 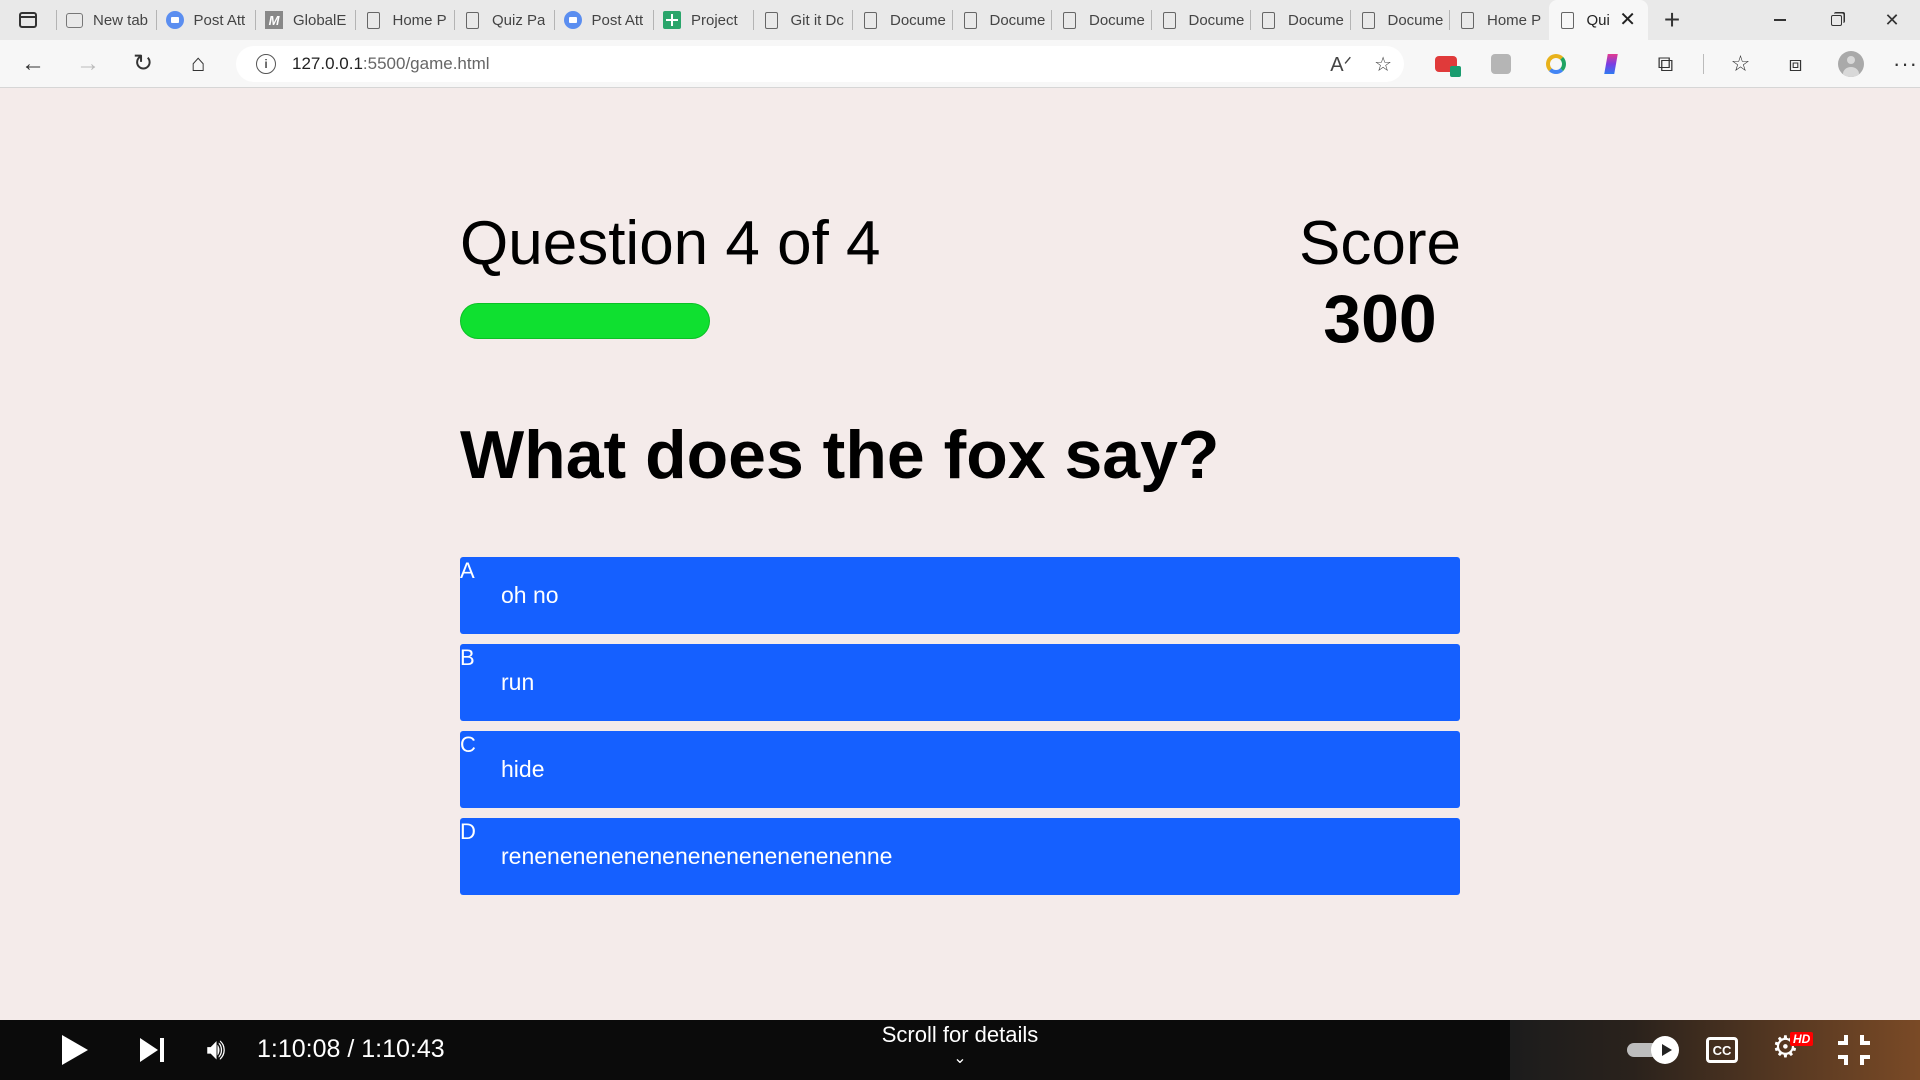 I want to click on tab-post-att-1: Post Att, so click(x=205, y=20).